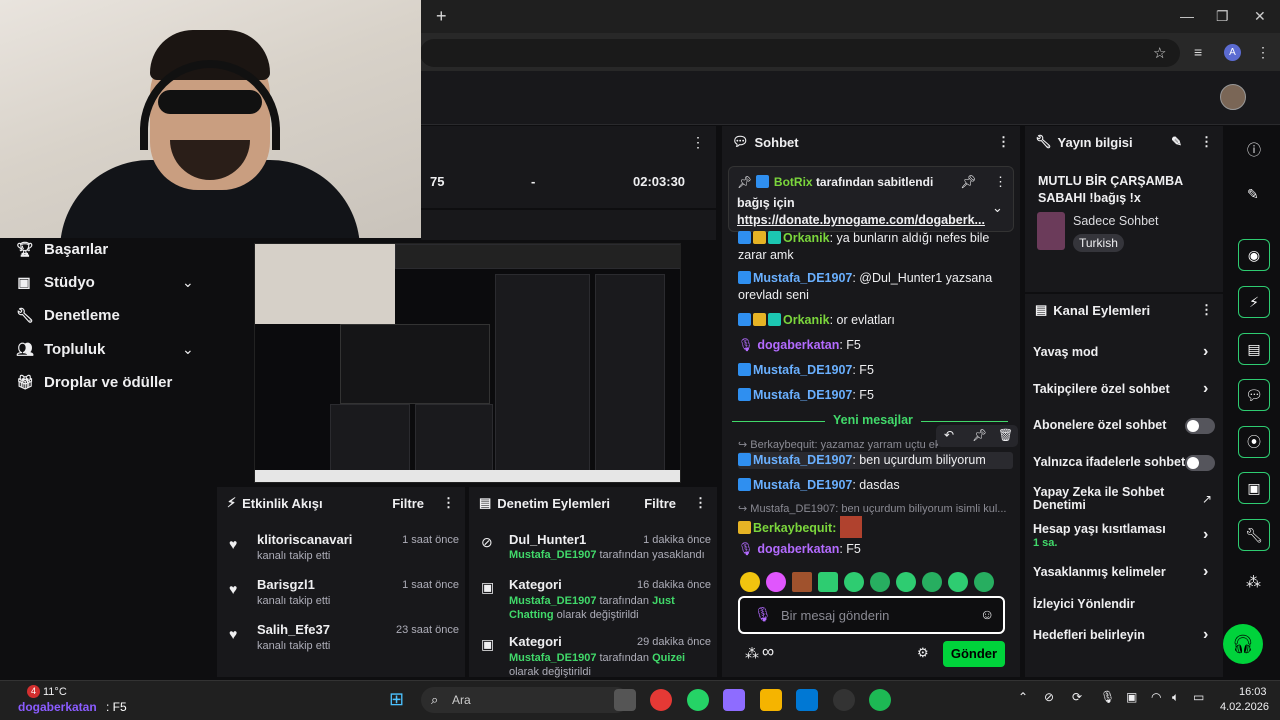 Image resolution: width=1280 pixels, height=720 pixels. What do you see at coordinates (800, 53) in the screenshot?
I see `address-field` at bounding box center [800, 53].